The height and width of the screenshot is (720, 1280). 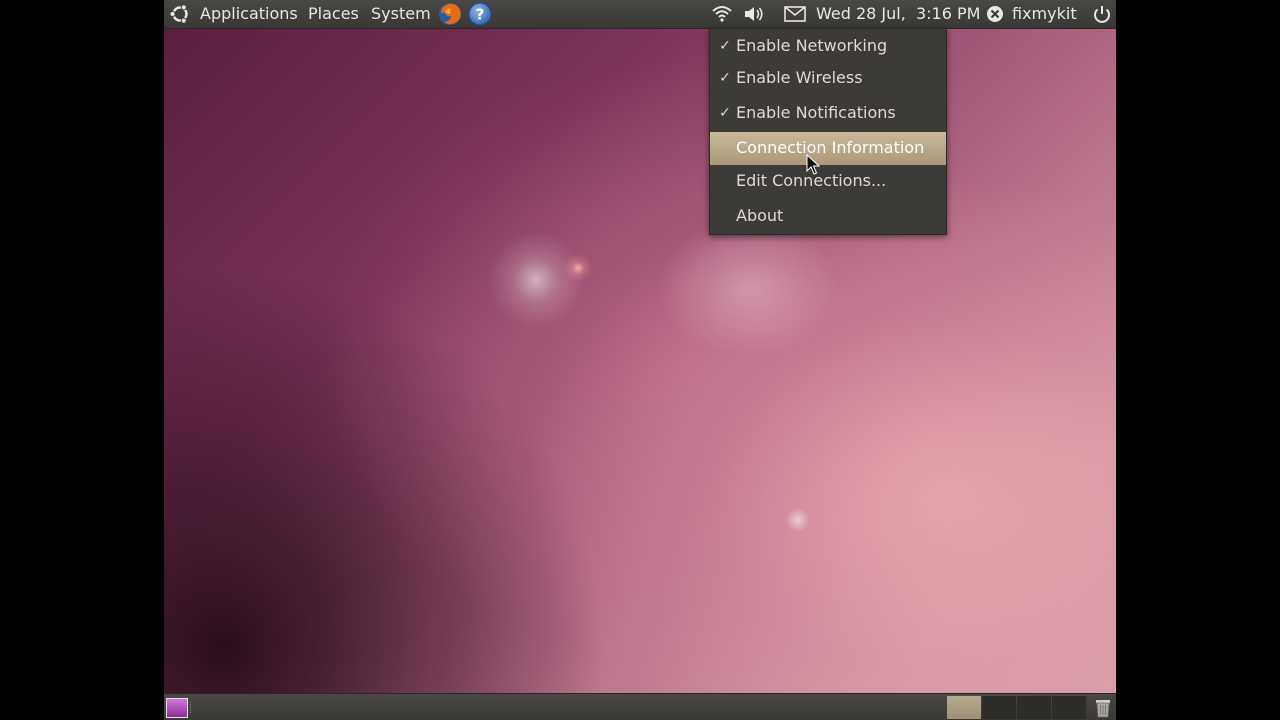 I want to click on menu-item-connection-information: Connection Information, so click(x=828, y=148).